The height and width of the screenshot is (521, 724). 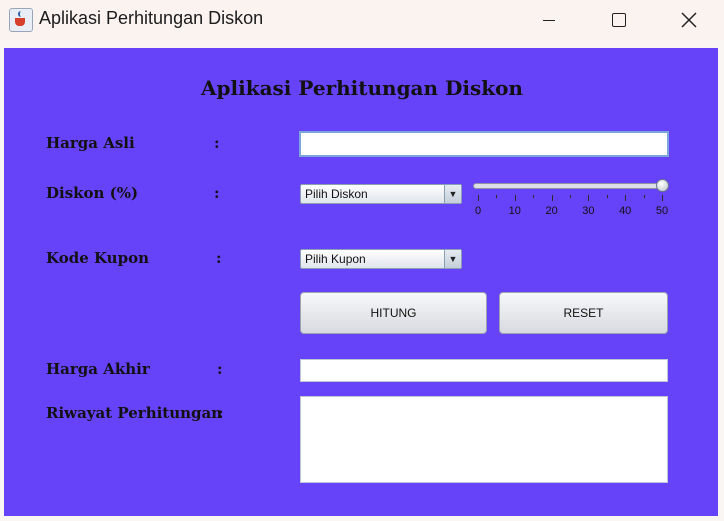 I want to click on hitung-button: HITUNG, so click(x=393, y=313).